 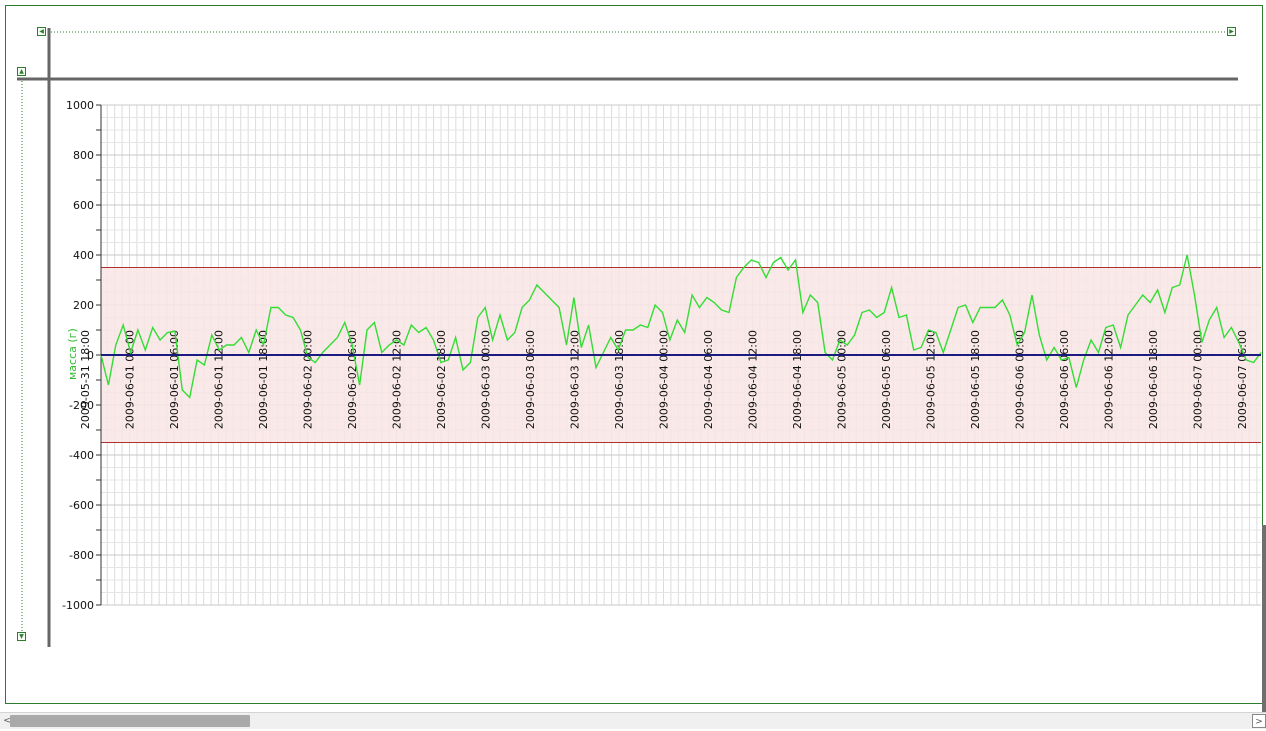 What do you see at coordinates (1109, 379) in the screenshot?
I see `x-tick-label: 2009-06-06 12:00` at bounding box center [1109, 379].